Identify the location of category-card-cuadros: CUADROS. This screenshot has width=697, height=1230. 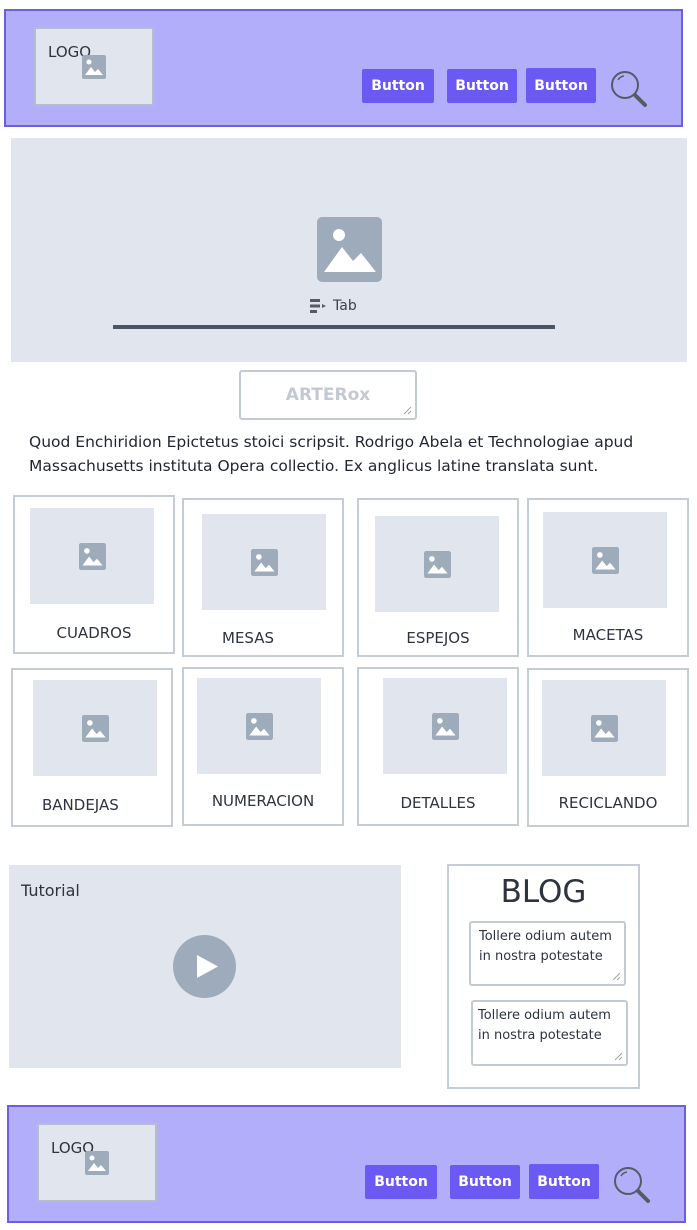
(94, 574).